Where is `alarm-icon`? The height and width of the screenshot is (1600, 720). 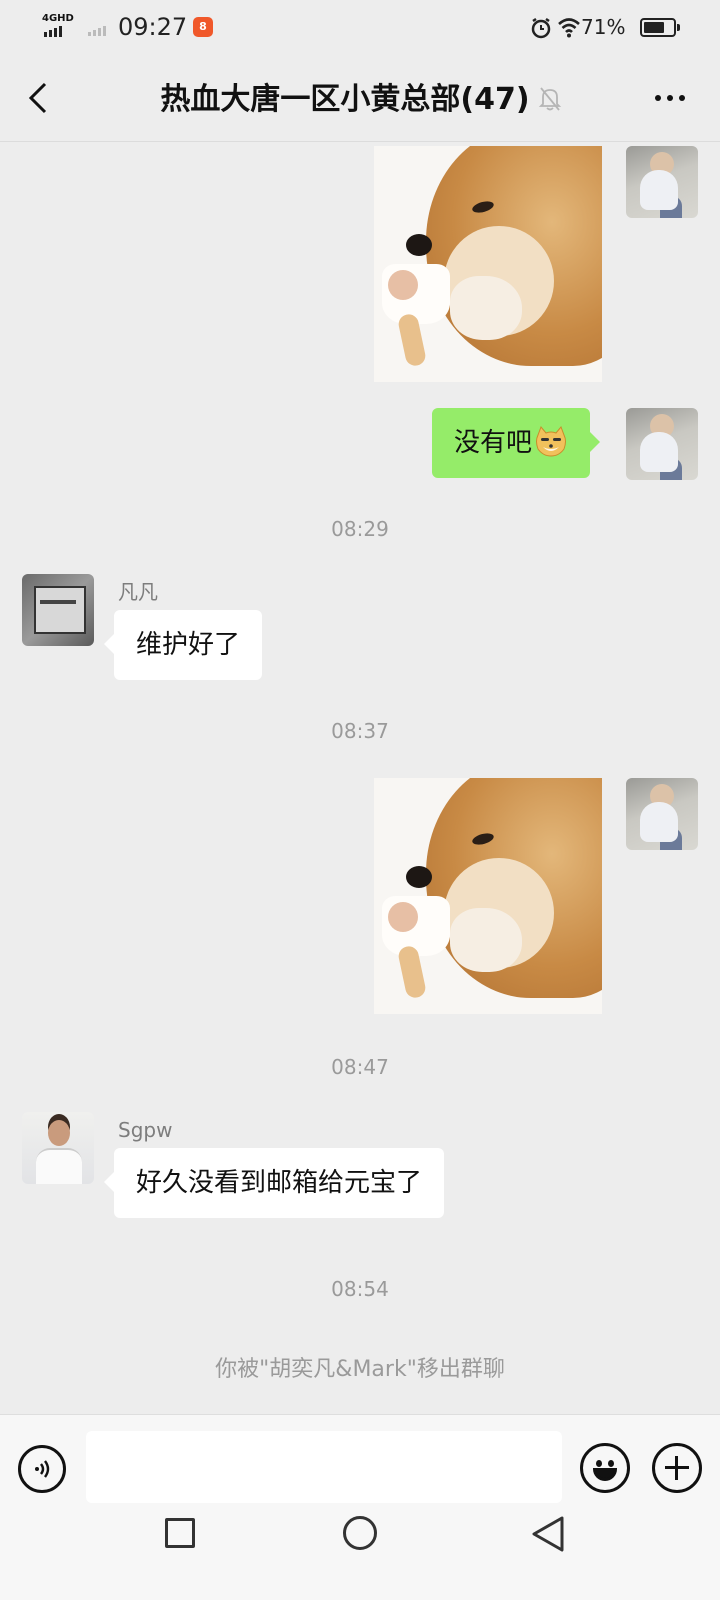
alarm-icon is located at coordinates (541, 28).